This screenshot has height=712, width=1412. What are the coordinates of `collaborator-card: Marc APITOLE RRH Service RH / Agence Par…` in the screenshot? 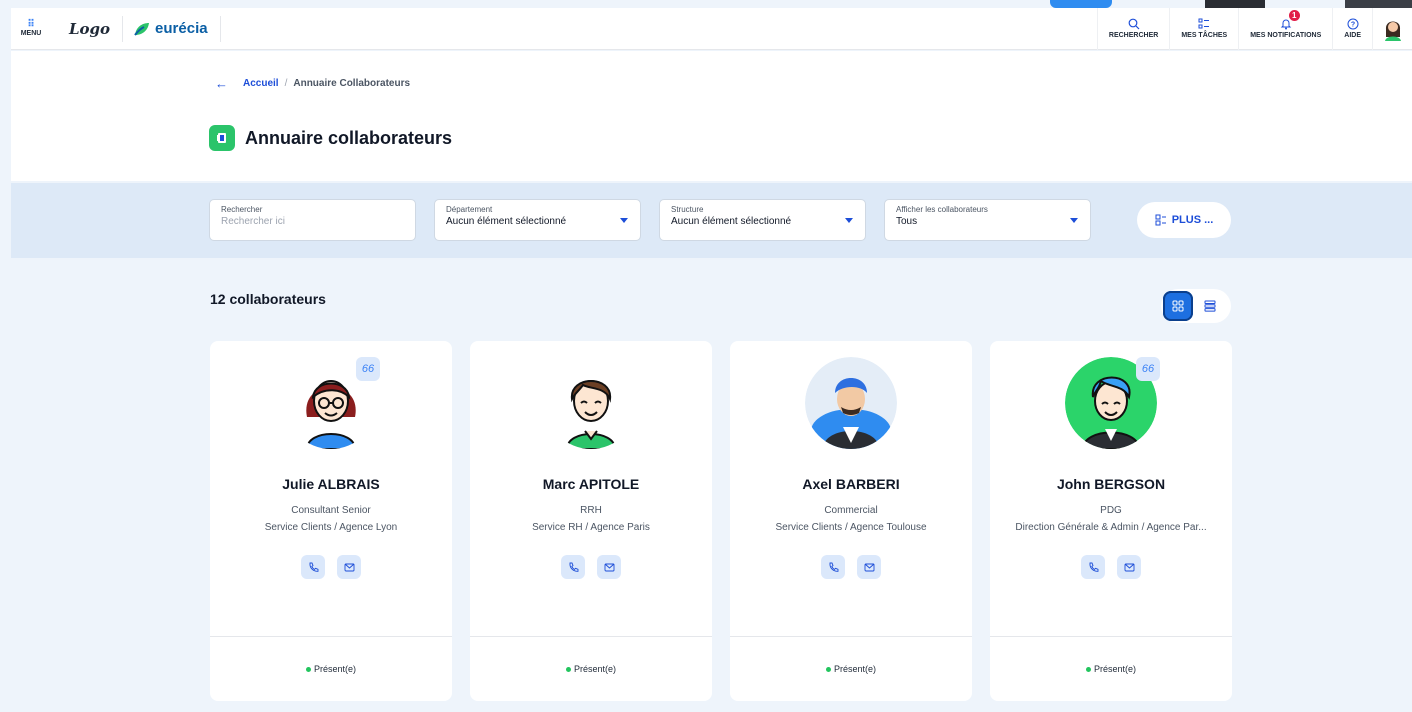 It's located at (591, 521).